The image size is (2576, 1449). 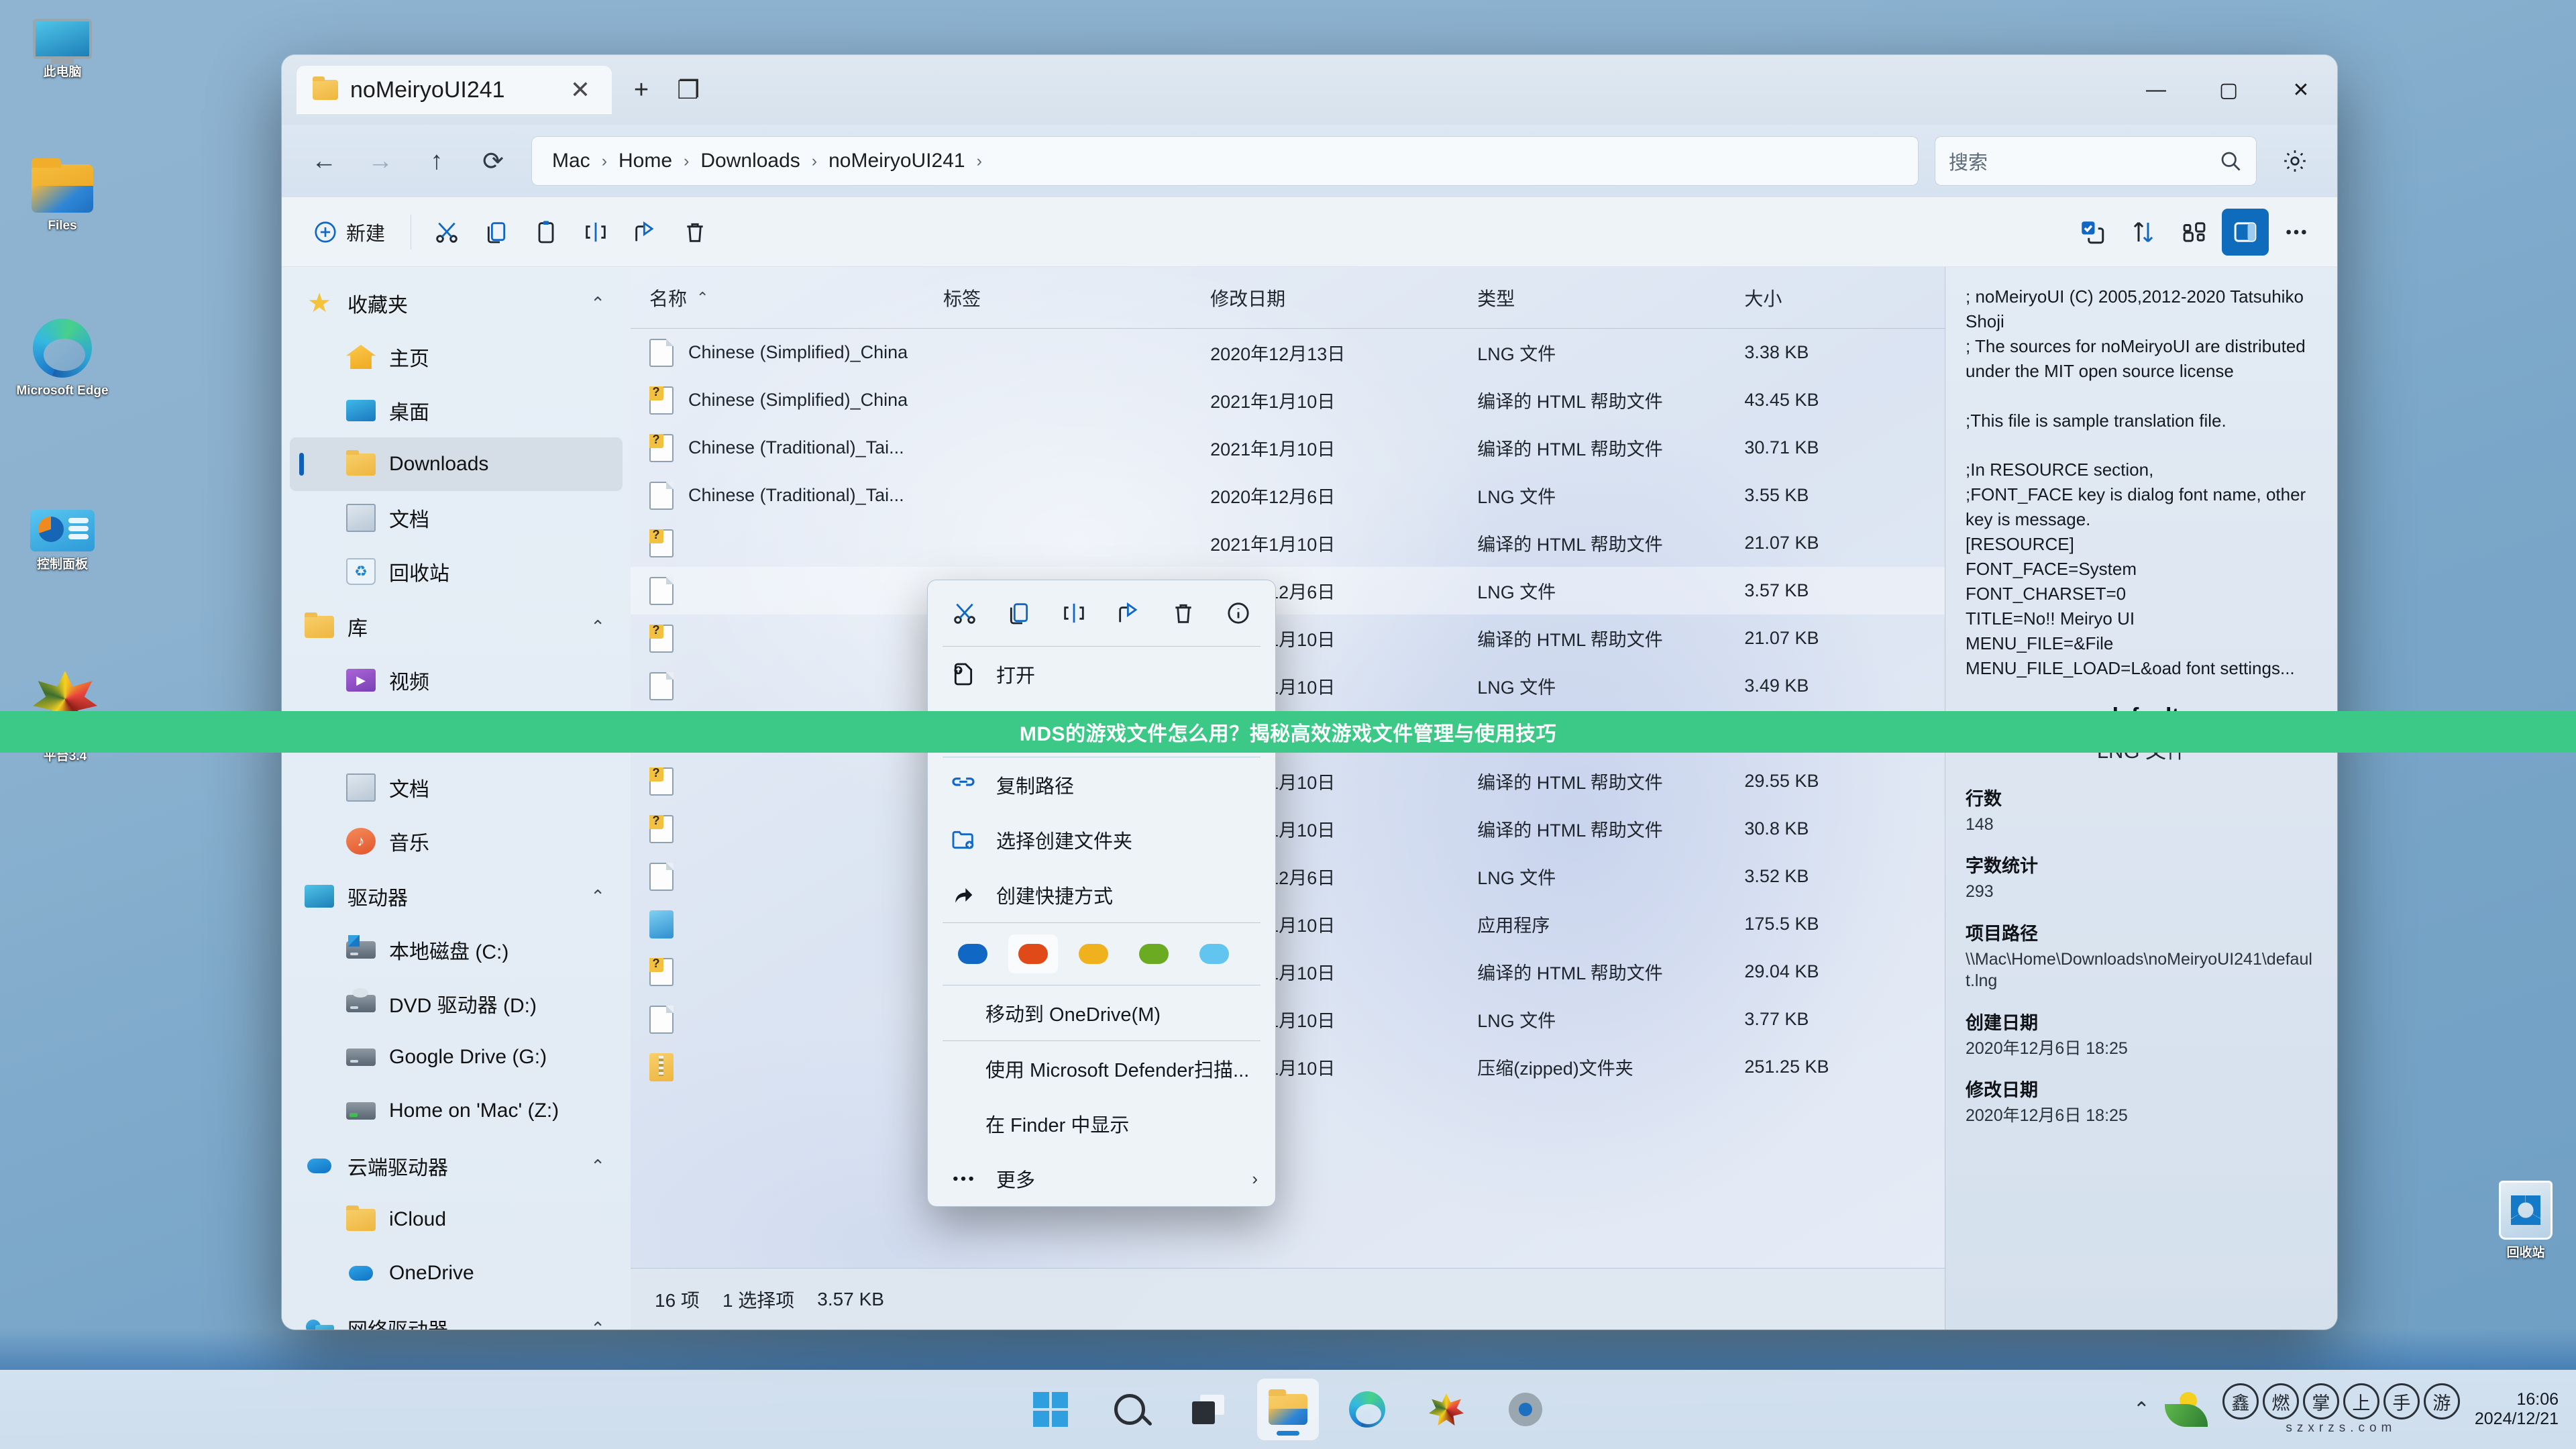 What do you see at coordinates (1238, 613) in the screenshot?
I see `context-properties-button` at bounding box center [1238, 613].